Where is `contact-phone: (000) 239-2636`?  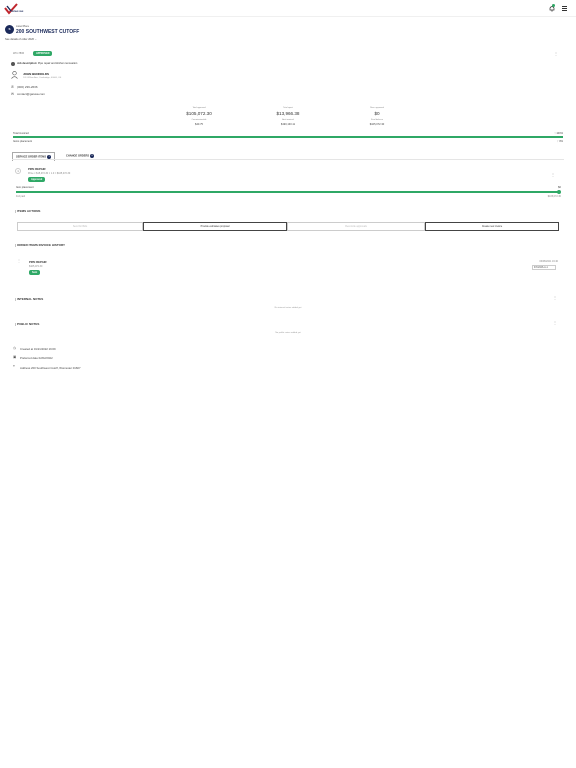
contact-phone: (000) 239-2636 is located at coordinates (27, 87).